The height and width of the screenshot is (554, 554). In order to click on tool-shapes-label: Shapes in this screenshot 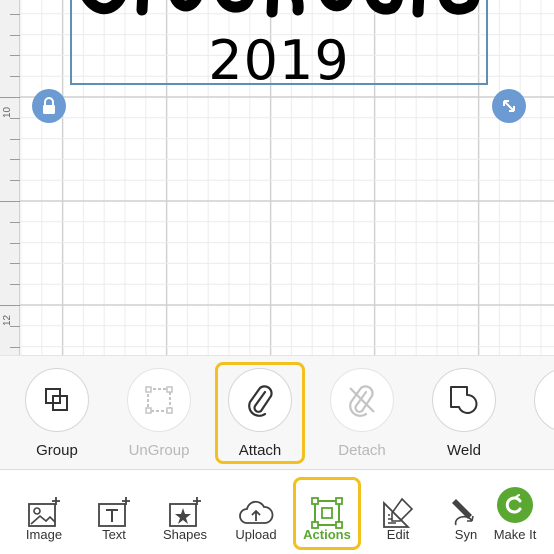, I will do `click(185, 534)`.